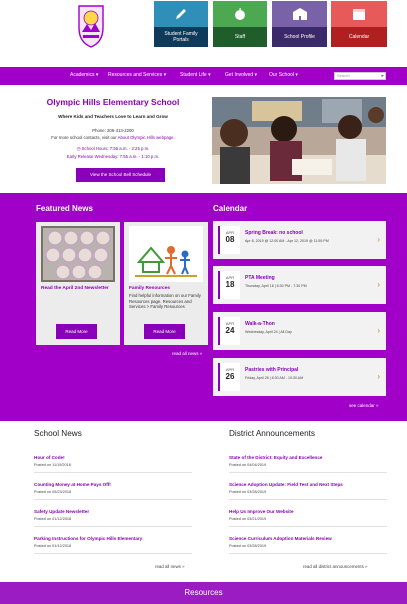 This screenshot has height=604, width=407. Describe the element at coordinates (343, 75) in the screenshot. I see `search-placeholder: Search` at that location.